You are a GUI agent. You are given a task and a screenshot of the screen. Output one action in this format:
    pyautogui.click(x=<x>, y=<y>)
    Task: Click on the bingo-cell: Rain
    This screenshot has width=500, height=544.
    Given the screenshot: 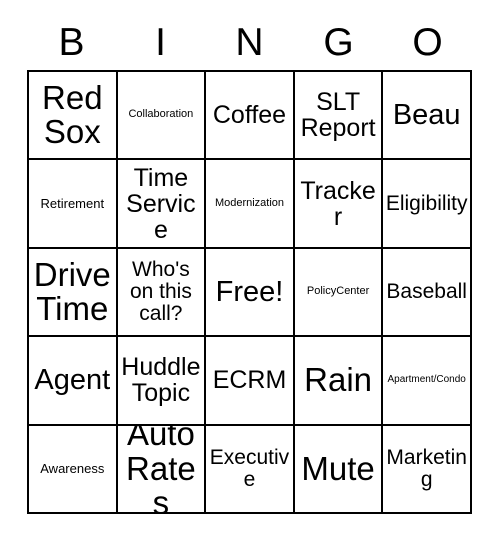 What is the action you would take?
    pyautogui.click(x=339, y=381)
    